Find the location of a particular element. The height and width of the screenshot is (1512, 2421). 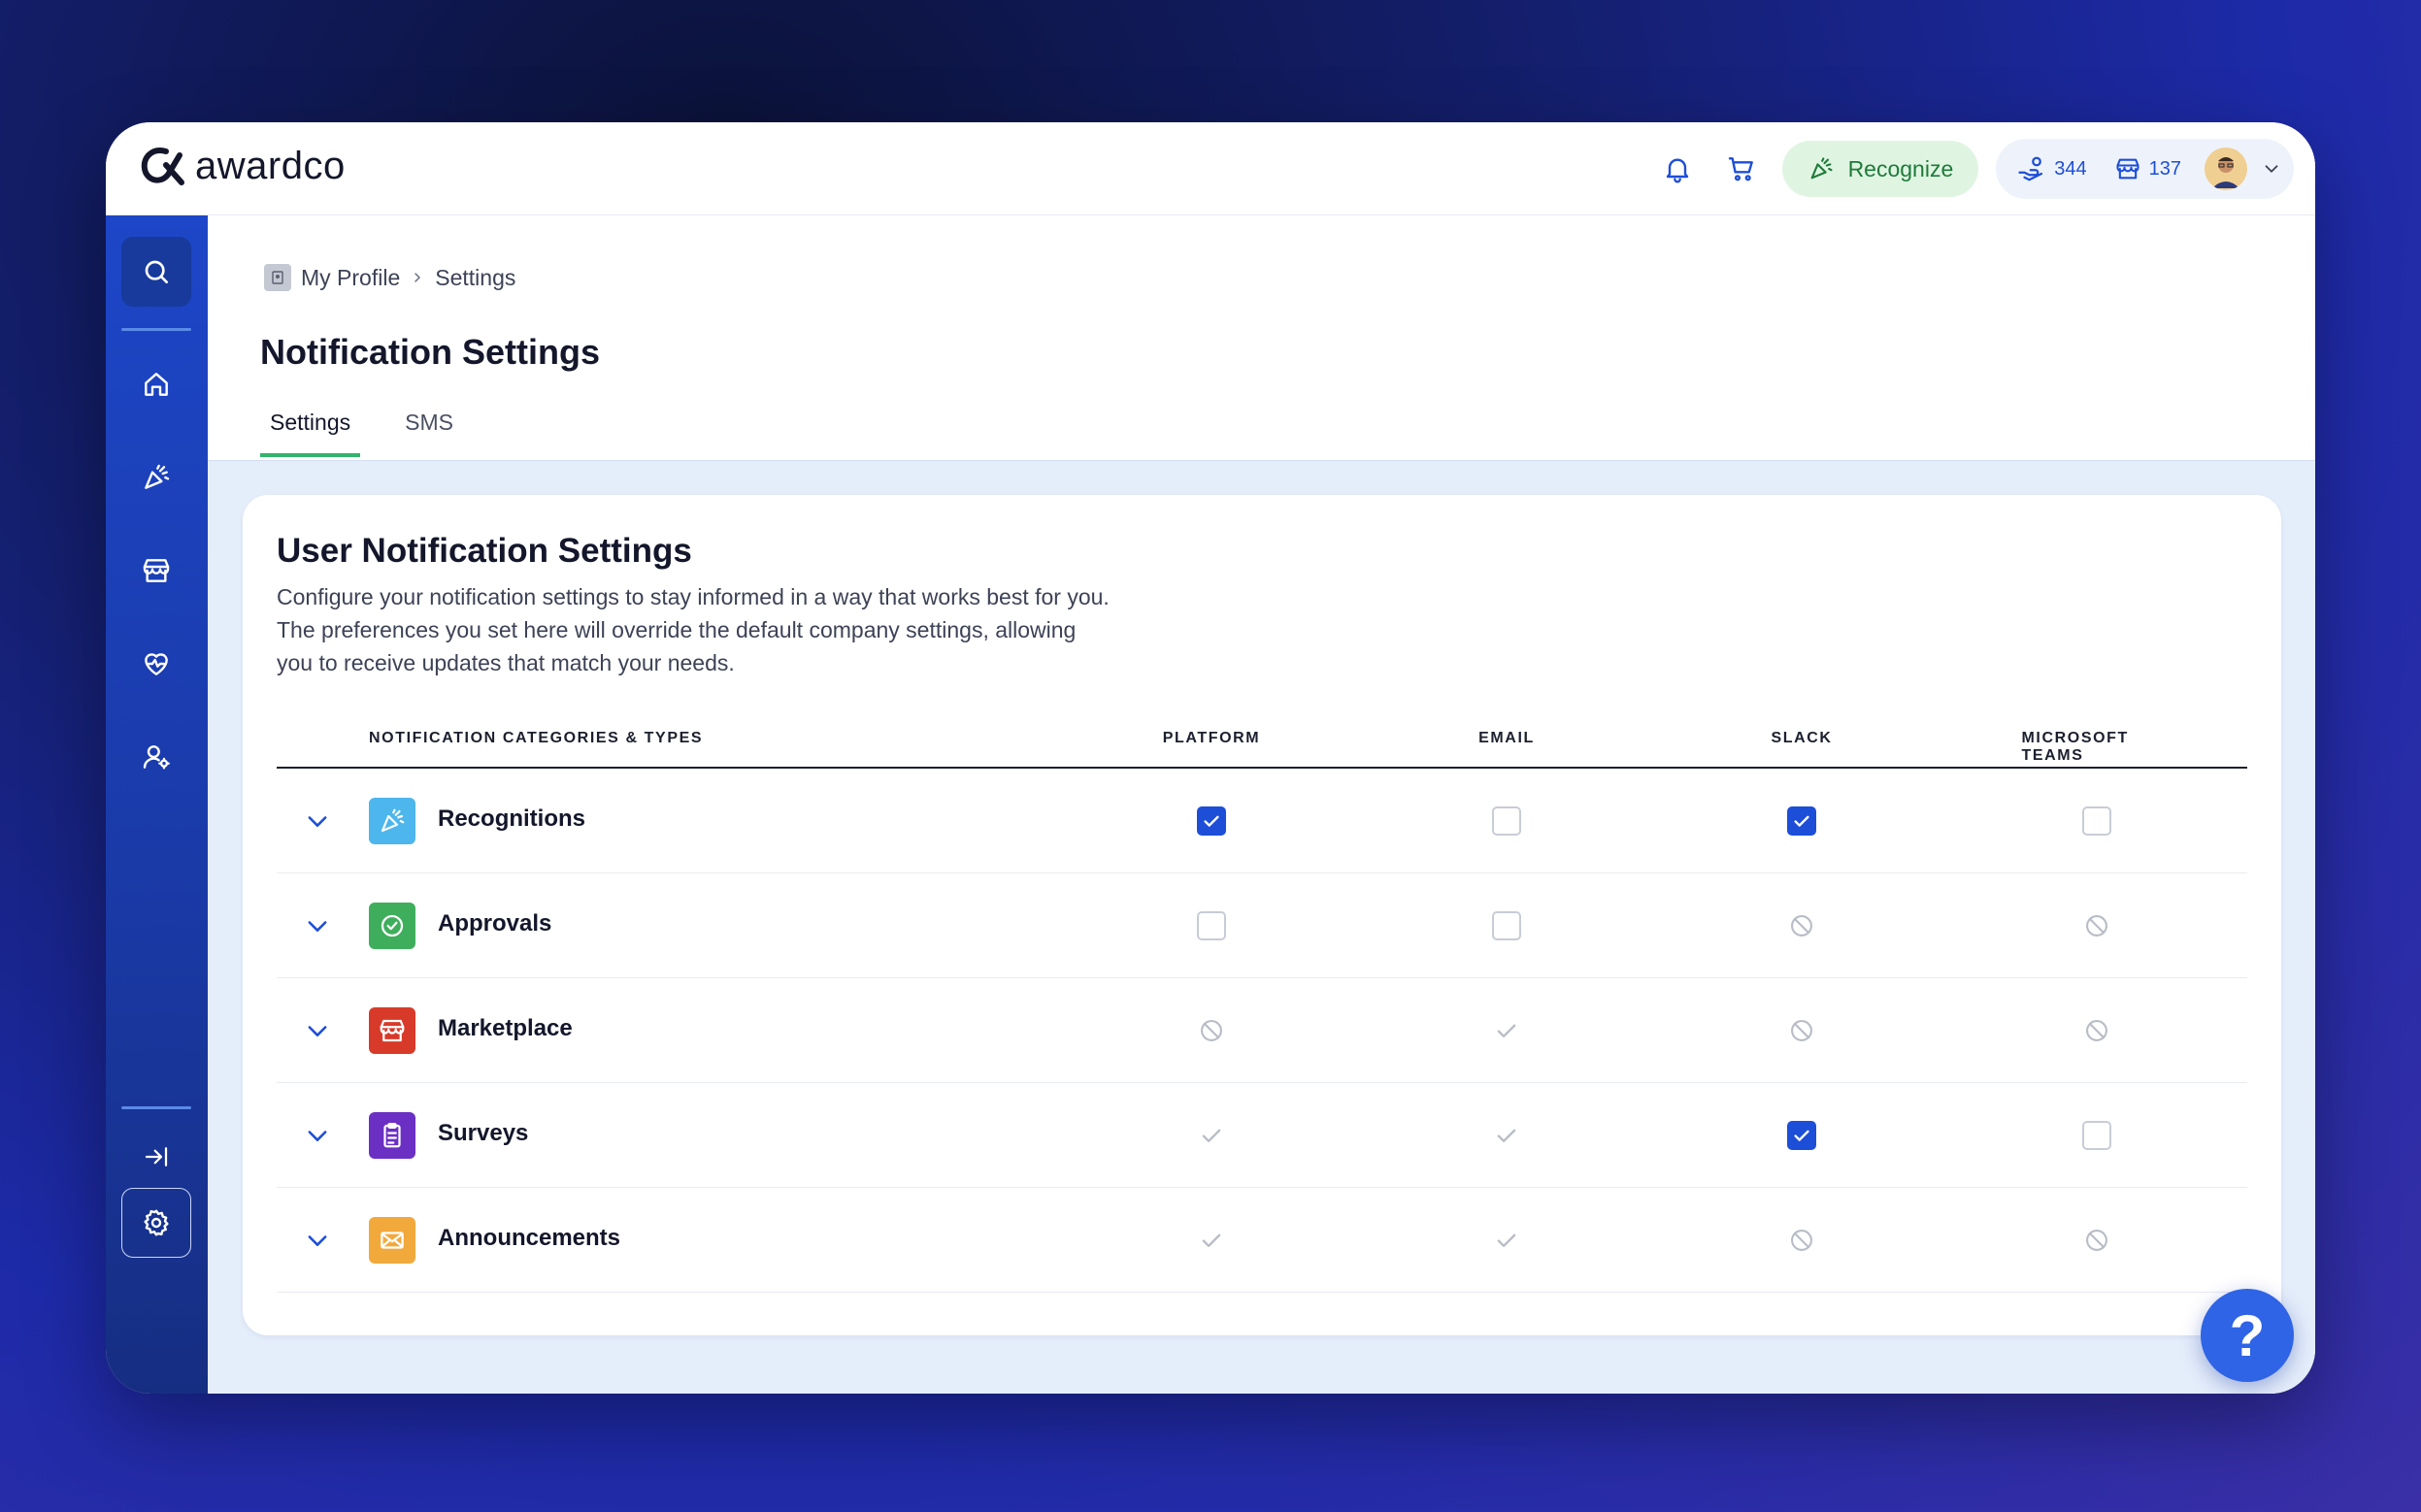

tab-settings: Settings is located at coordinates (310, 434).